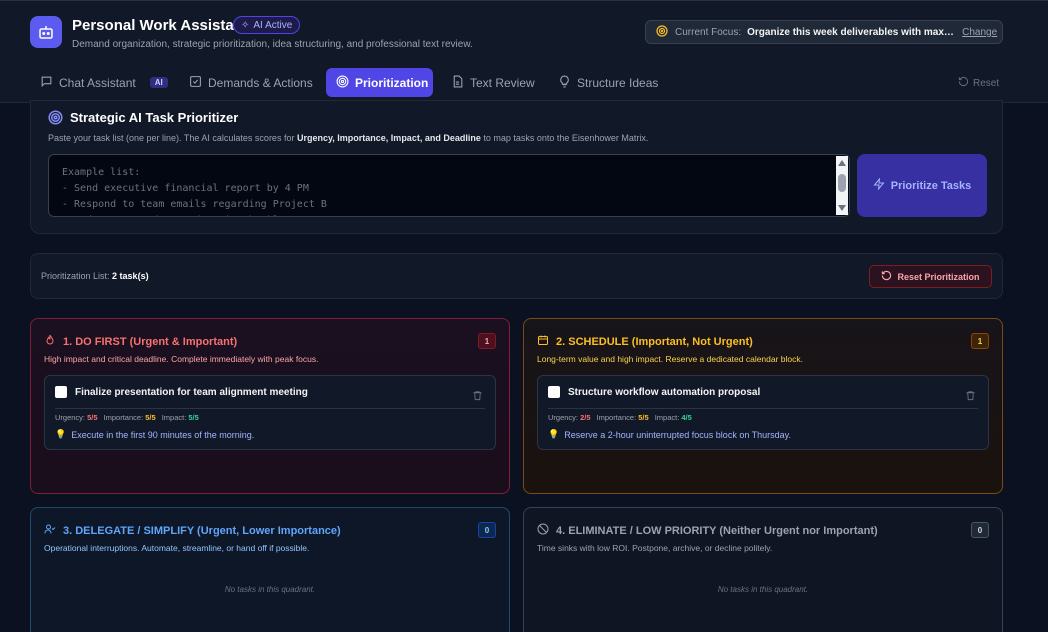 The width and height of the screenshot is (1048, 632). I want to click on chat-icon, so click(46, 83).